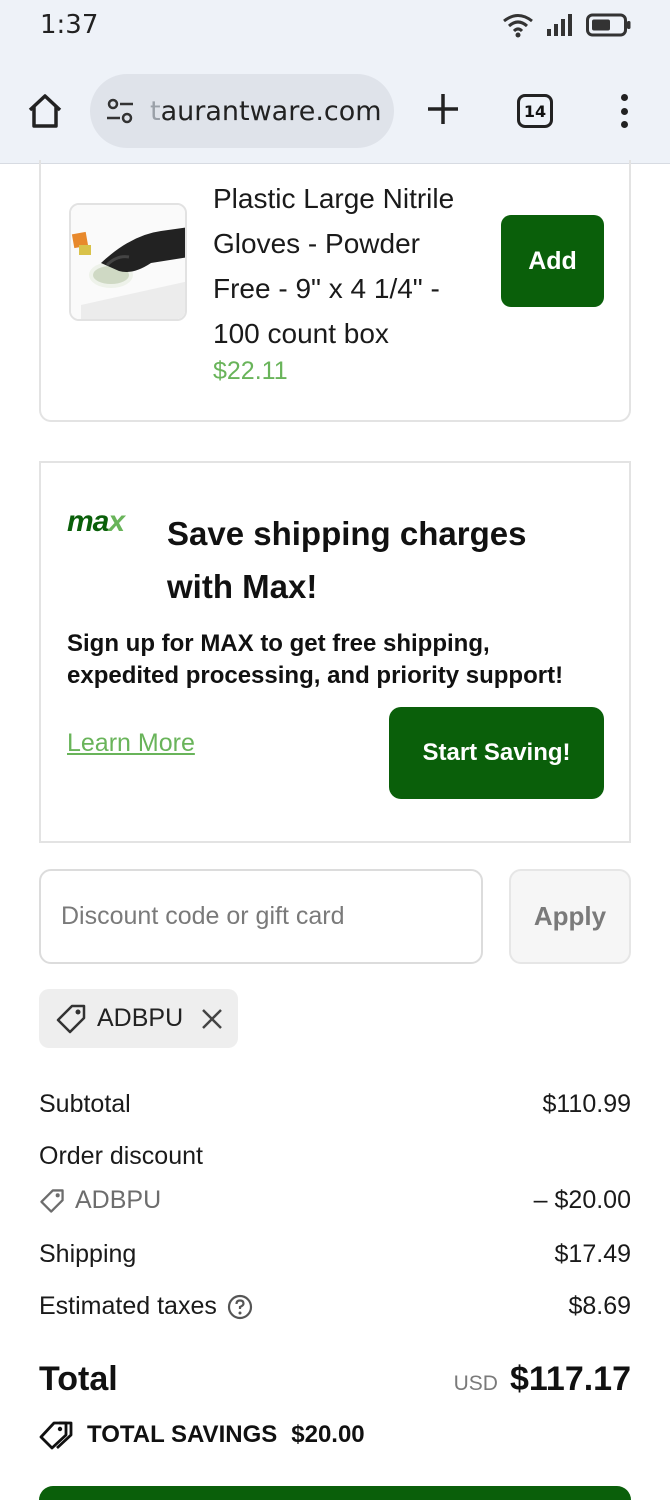 This screenshot has width=670, height=1500. Describe the element at coordinates (592, 1254) in the screenshot. I see `shipping-value: $17.49` at that location.